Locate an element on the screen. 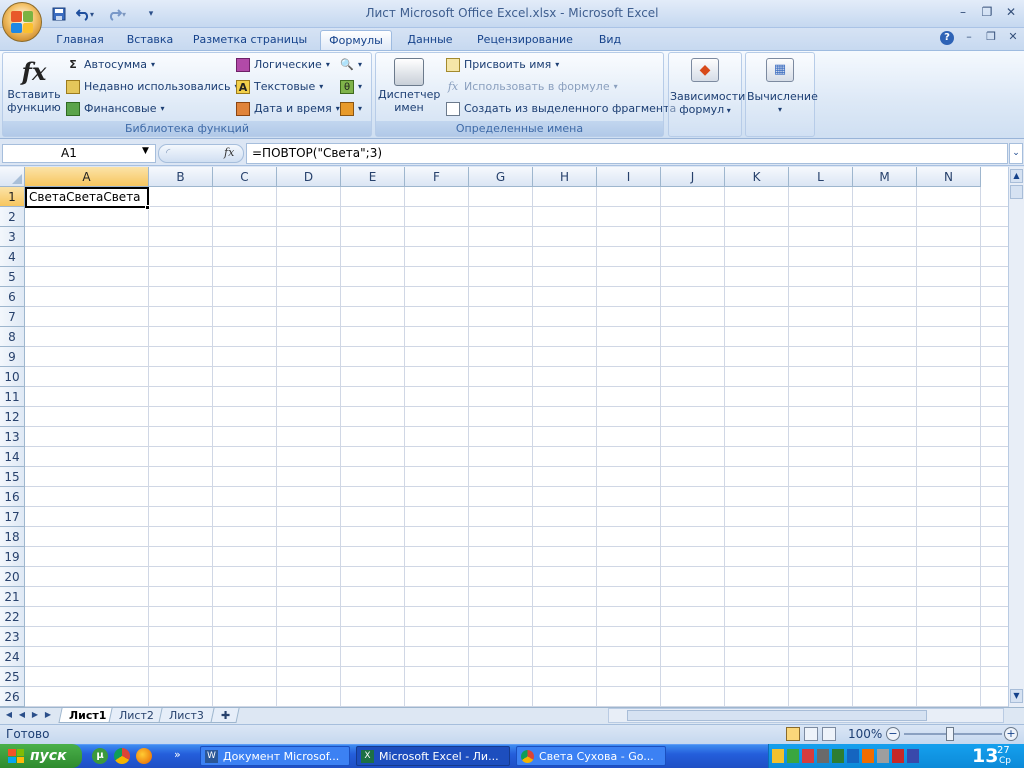  page-layout-view-icon is located at coordinates (811, 734).